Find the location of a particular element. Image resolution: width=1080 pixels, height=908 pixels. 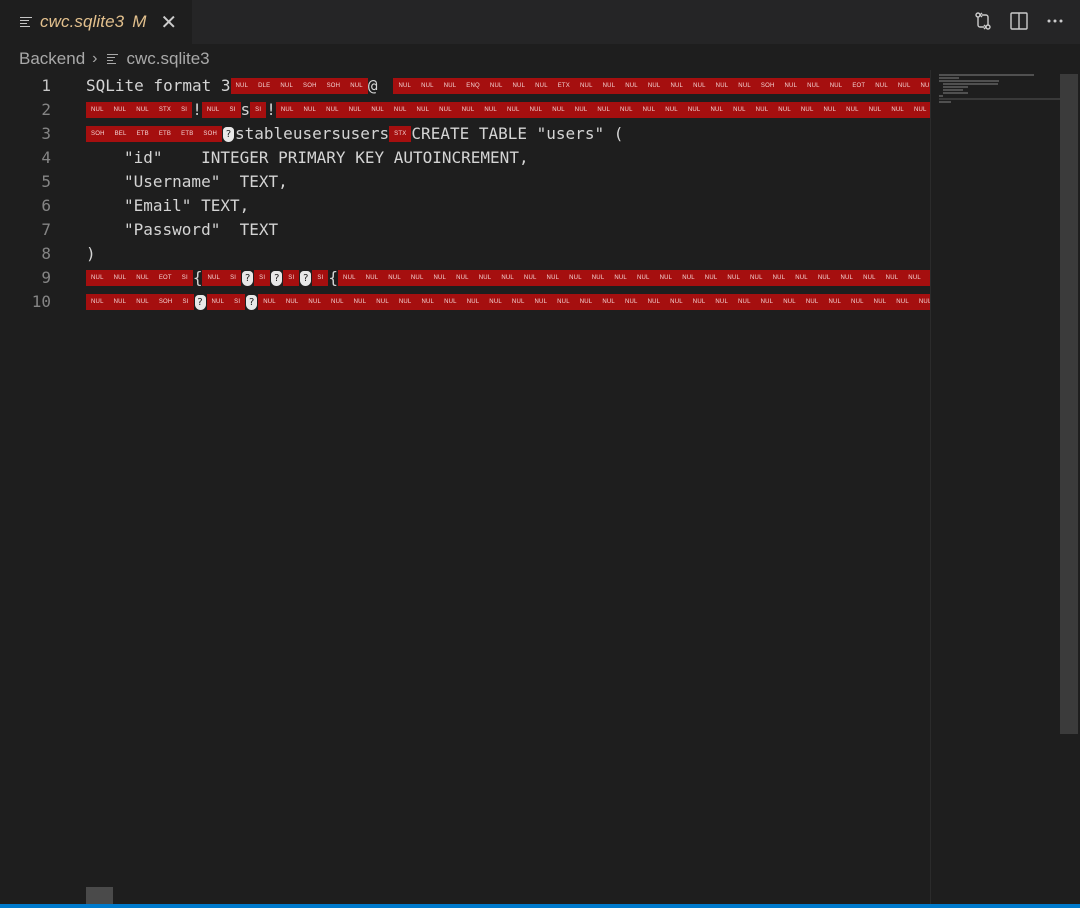

breadcrumb: Backend › cwc.sqlite3 is located at coordinates (114, 59).